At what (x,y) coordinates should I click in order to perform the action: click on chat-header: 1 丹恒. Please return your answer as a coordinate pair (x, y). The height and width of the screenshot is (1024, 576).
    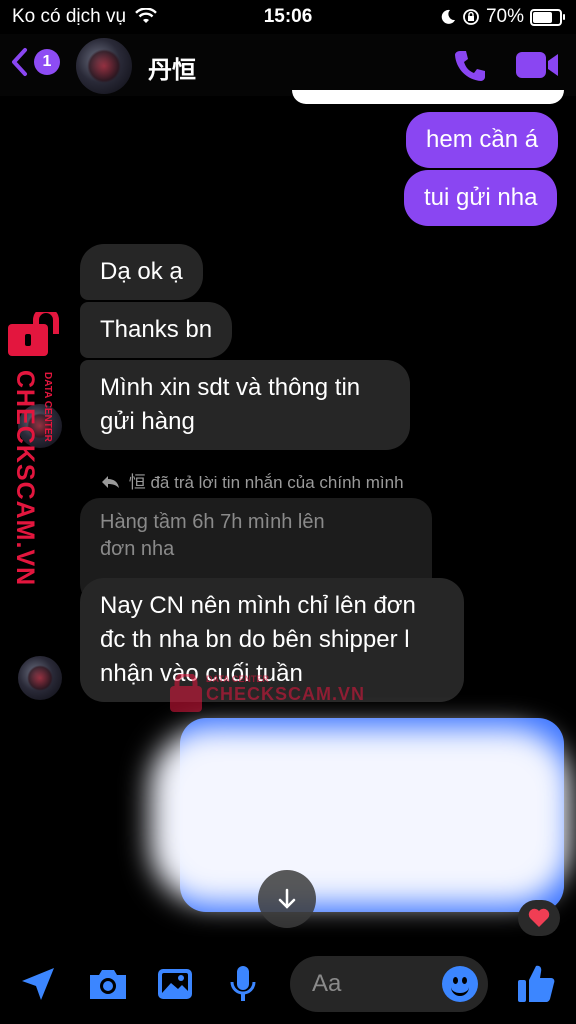
    Looking at the image, I should click on (288, 65).